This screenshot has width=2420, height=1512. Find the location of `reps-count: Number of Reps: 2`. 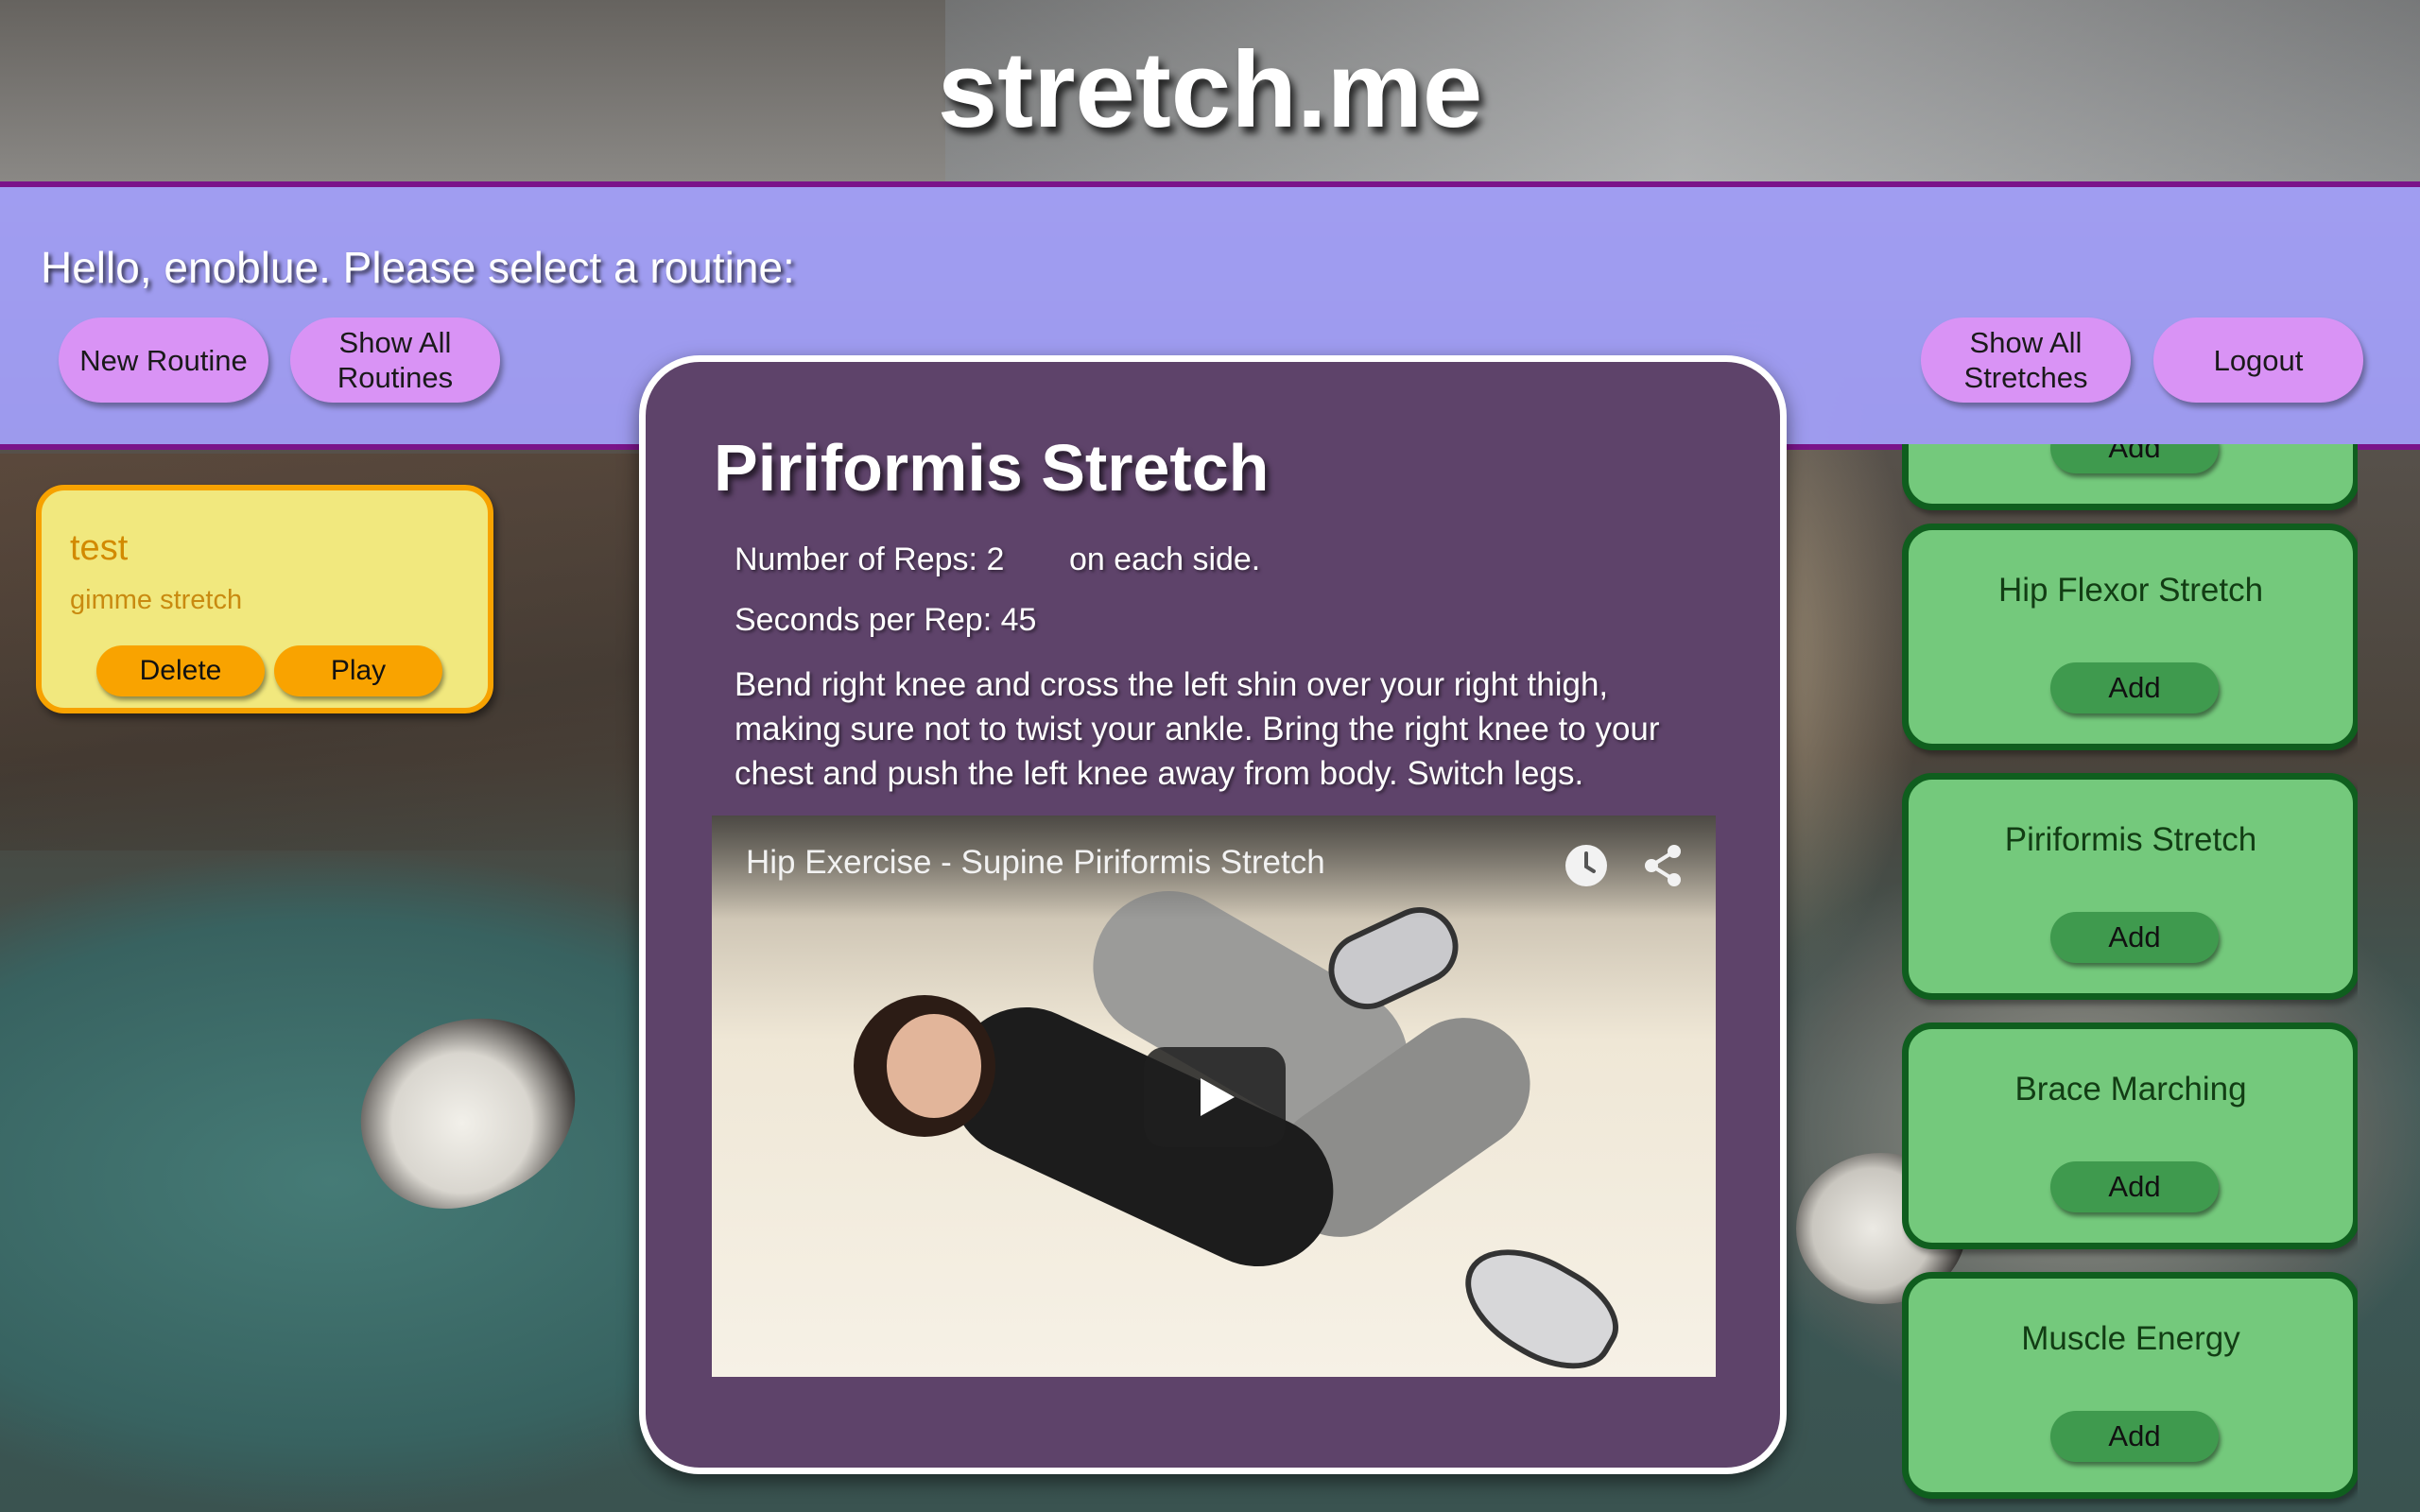

reps-count: Number of Reps: 2 is located at coordinates (870, 559).